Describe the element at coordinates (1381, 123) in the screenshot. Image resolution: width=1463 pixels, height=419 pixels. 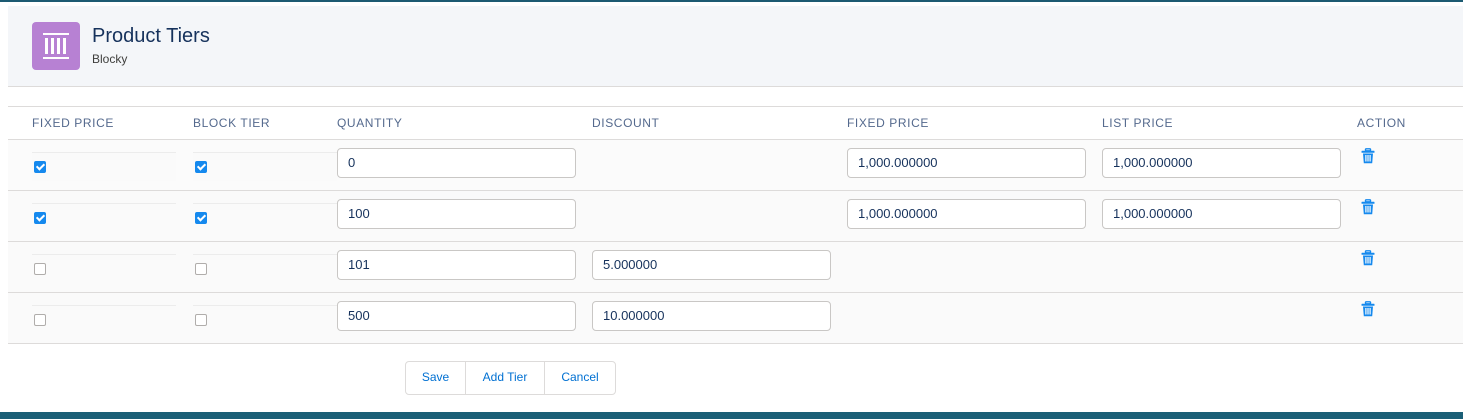
I see `column-header-action: ACTION` at that location.